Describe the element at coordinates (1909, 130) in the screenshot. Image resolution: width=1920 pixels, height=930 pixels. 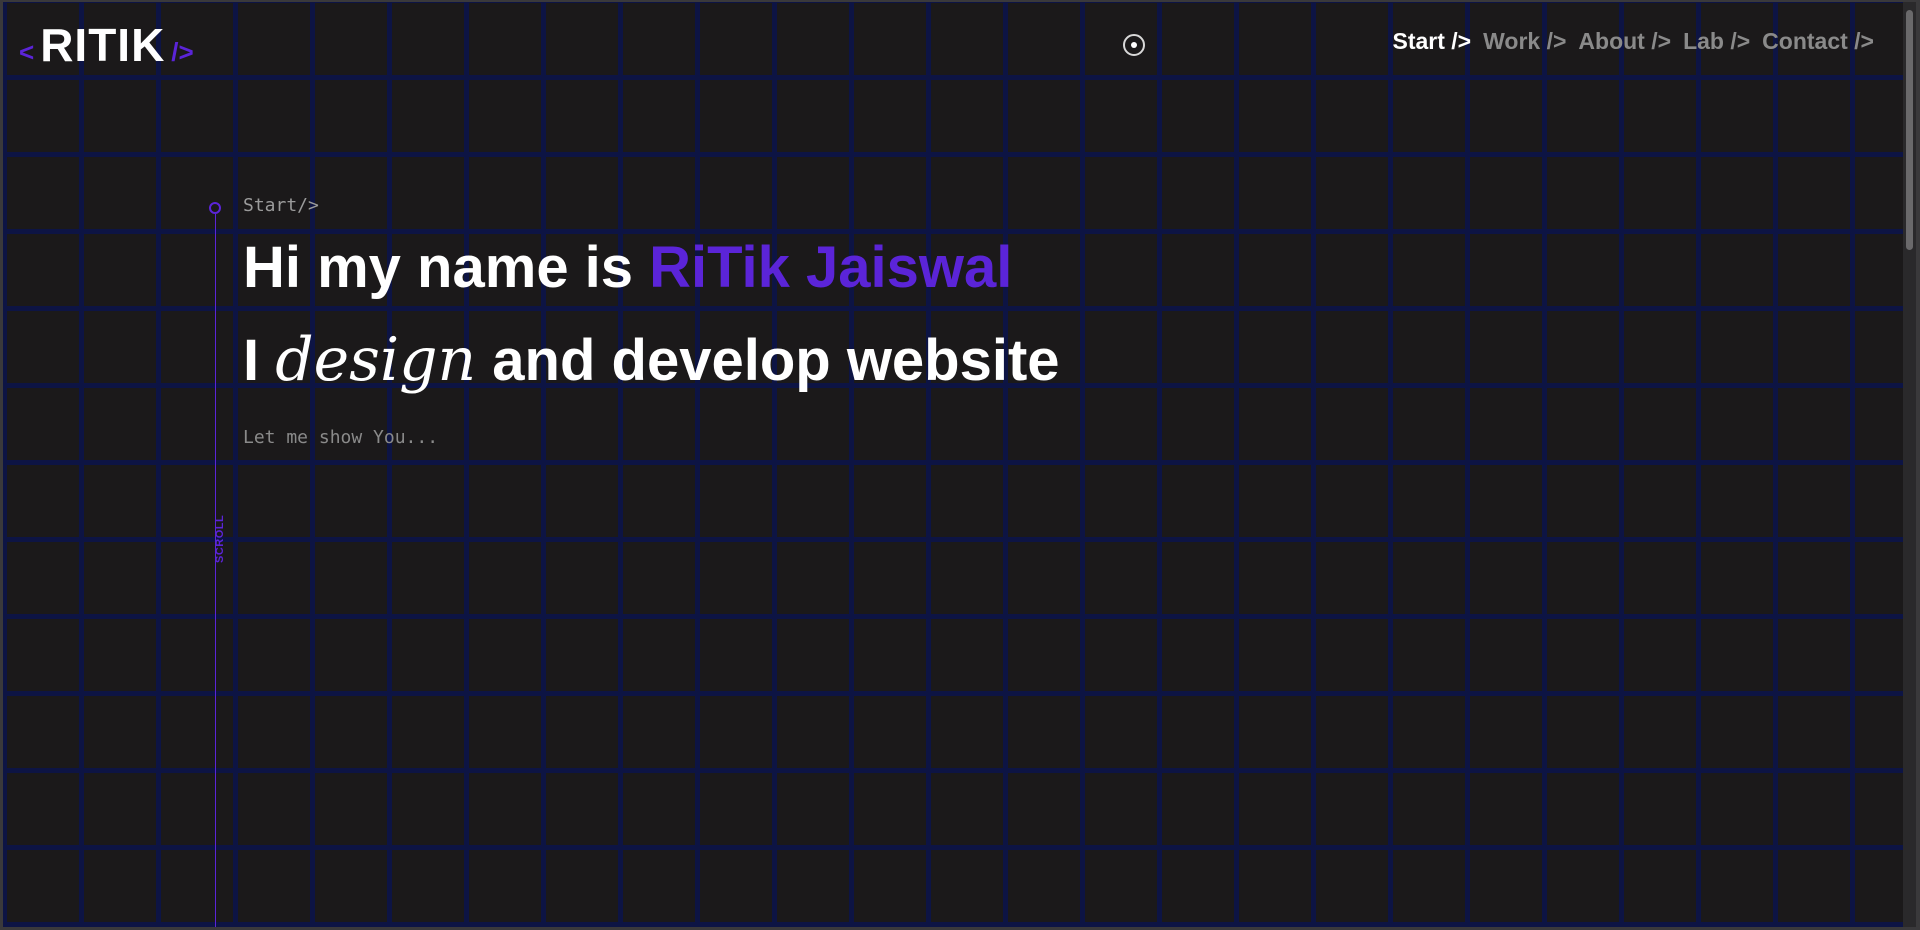
I see `scrollbar-thumb` at that location.